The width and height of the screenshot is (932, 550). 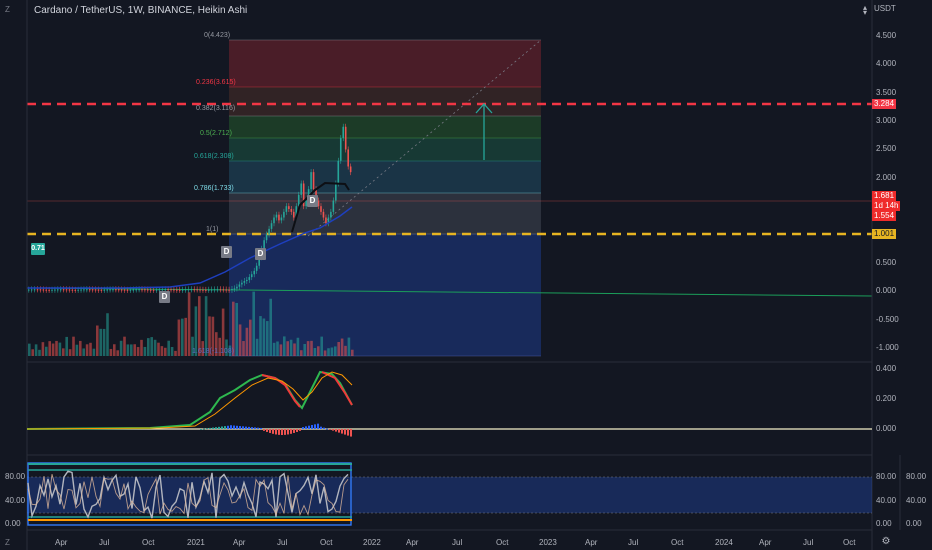 What do you see at coordinates (307, 389) in the screenshot?
I see `macd-line-red` at bounding box center [307, 389].